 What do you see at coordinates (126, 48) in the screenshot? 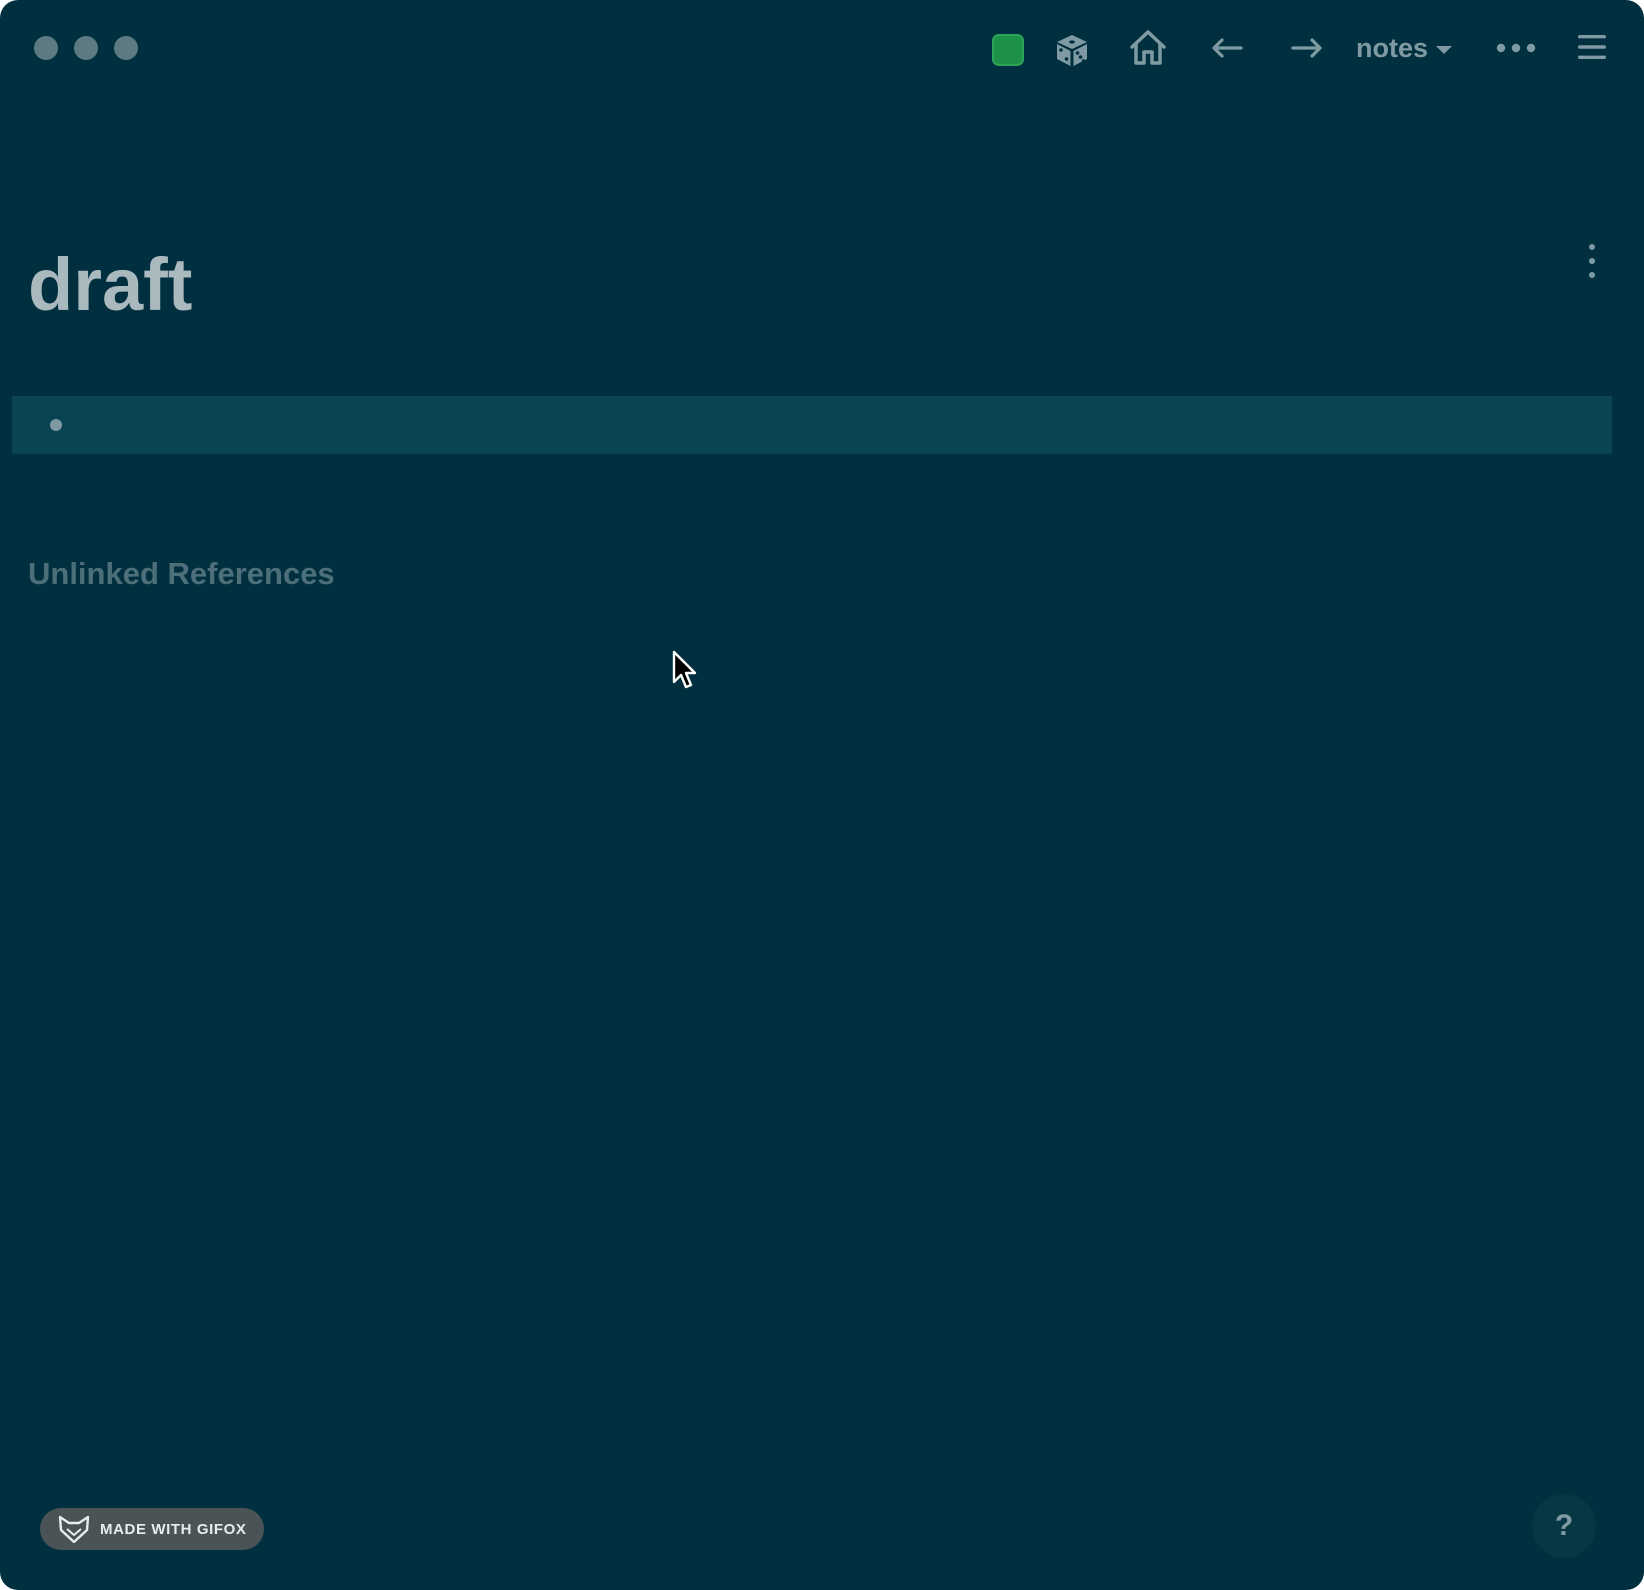
I see `zoom-window-button` at bounding box center [126, 48].